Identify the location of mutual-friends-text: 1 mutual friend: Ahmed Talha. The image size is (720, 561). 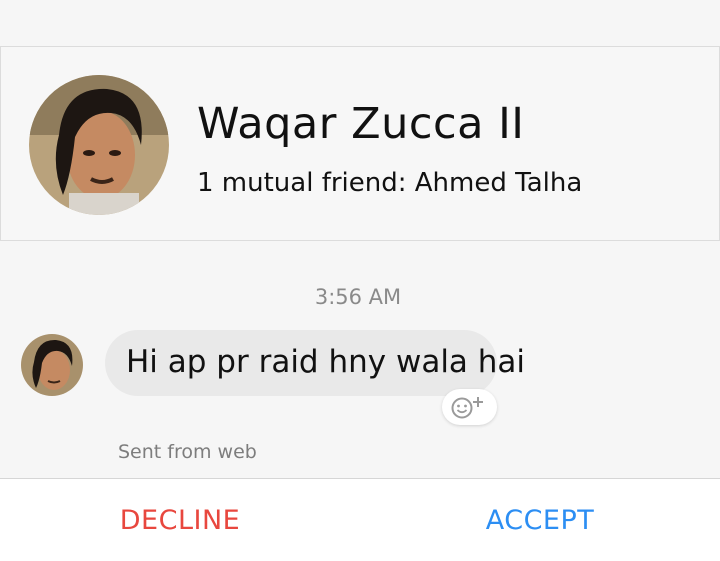
(390, 183).